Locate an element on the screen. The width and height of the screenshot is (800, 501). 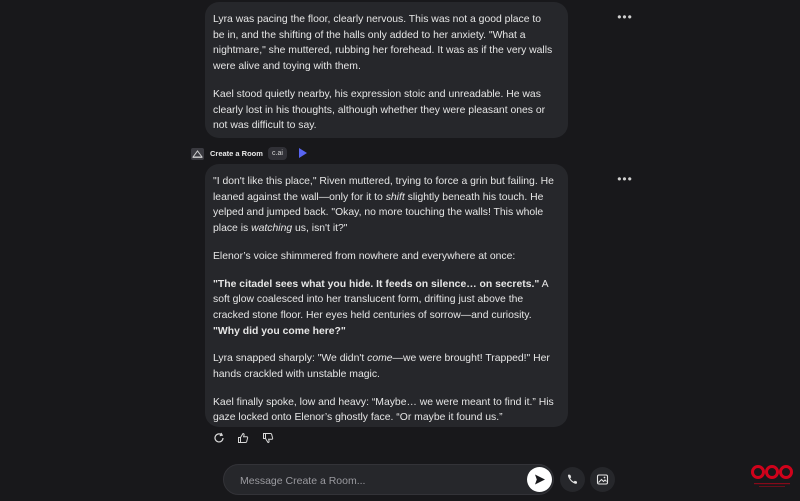
watermark-logo is located at coordinates (772, 476).